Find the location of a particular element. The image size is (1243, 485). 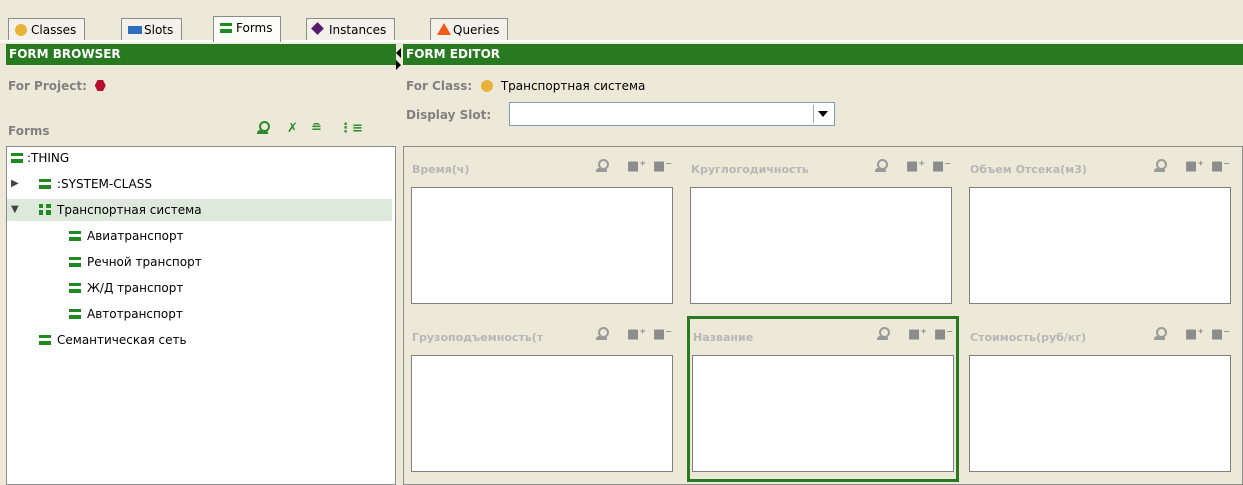

class-name: Транспортная система is located at coordinates (573, 86).